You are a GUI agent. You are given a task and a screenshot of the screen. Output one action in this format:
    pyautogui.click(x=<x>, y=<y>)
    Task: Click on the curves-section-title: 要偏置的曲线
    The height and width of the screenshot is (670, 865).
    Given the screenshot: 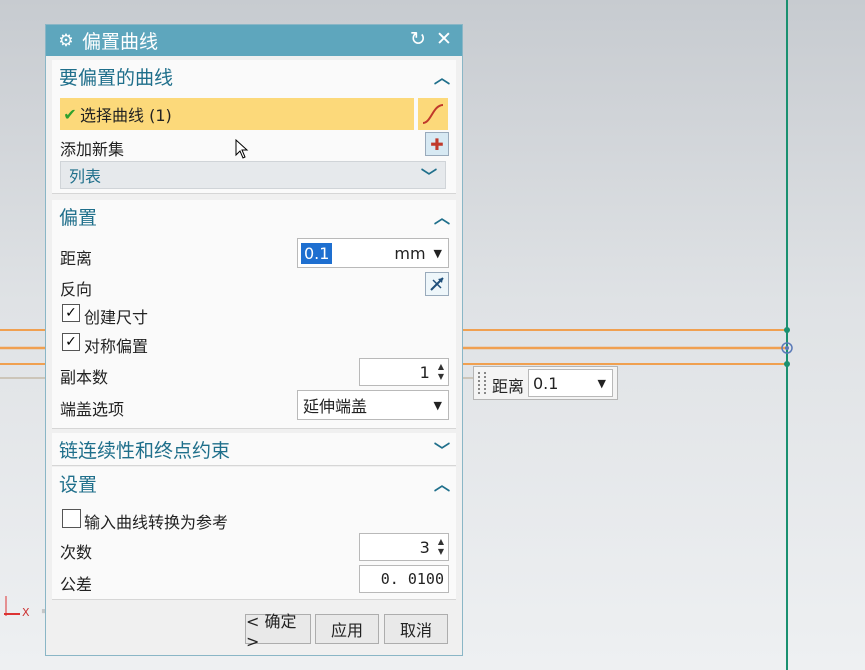 What is the action you would take?
    pyautogui.click(x=116, y=77)
    